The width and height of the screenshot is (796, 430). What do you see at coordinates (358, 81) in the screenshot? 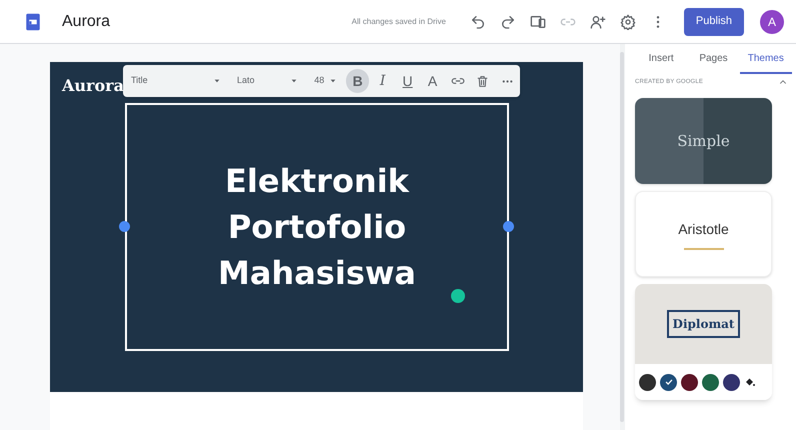
I see `bold-button: B` at bounding box center [358, 81].